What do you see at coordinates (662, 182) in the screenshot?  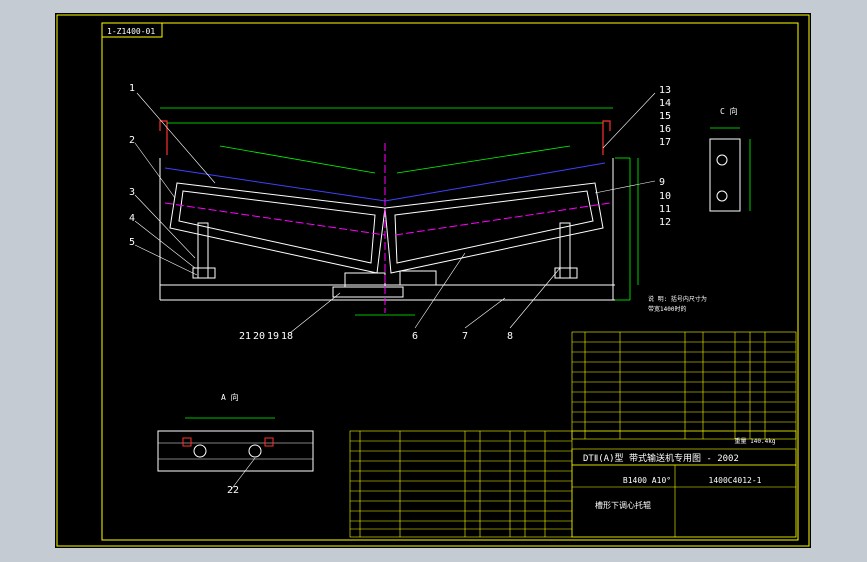 I see `callout-9: 9` at bounding box center [662, 182].